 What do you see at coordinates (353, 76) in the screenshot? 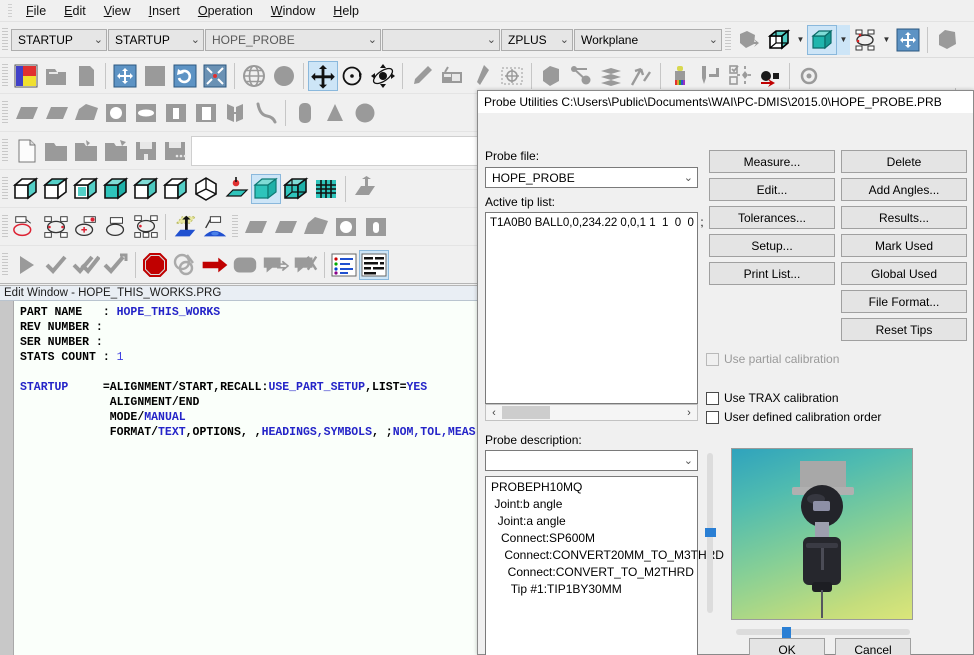
I see `rotate-tool-icon` at bounding box center [353, 76].